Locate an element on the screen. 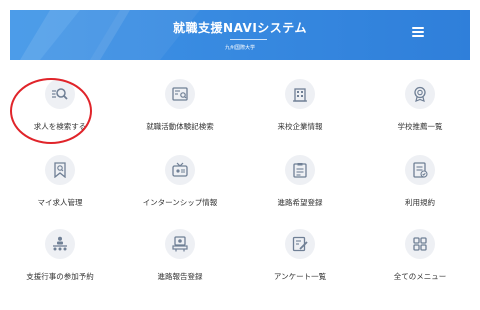  favorite-search-icon is located at coordinates (60, 170).